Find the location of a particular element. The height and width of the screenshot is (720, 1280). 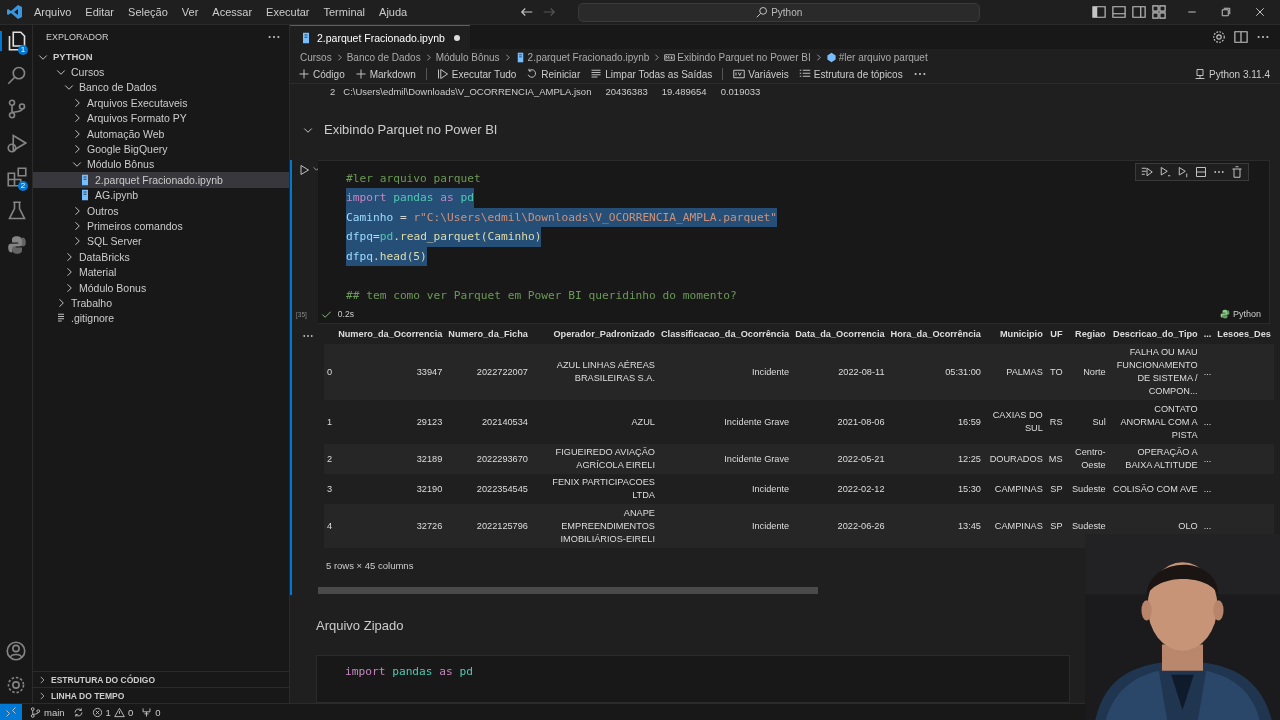

table-cell: FENIX PARTICIPACOES LTDA is located at coordinates (594, 489).